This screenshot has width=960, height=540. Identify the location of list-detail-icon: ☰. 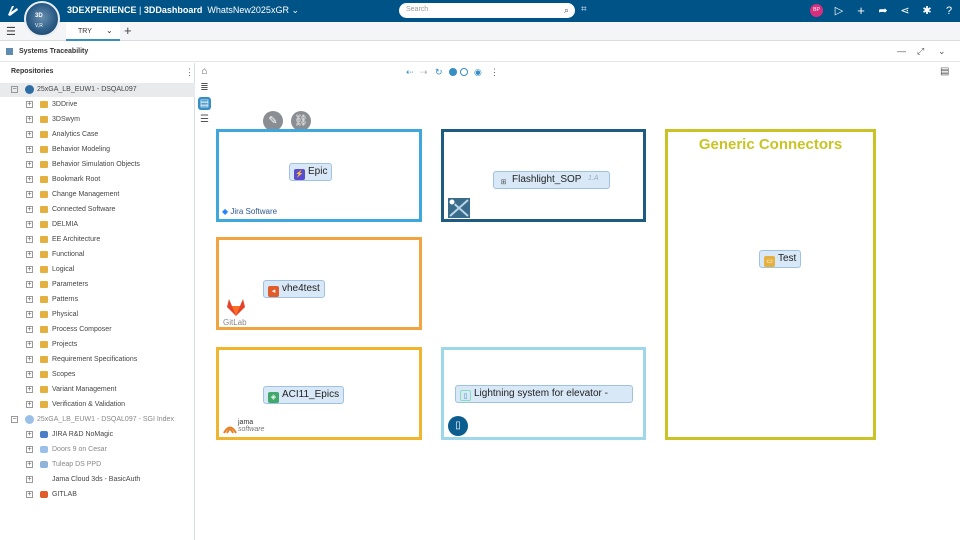
(204, 119).